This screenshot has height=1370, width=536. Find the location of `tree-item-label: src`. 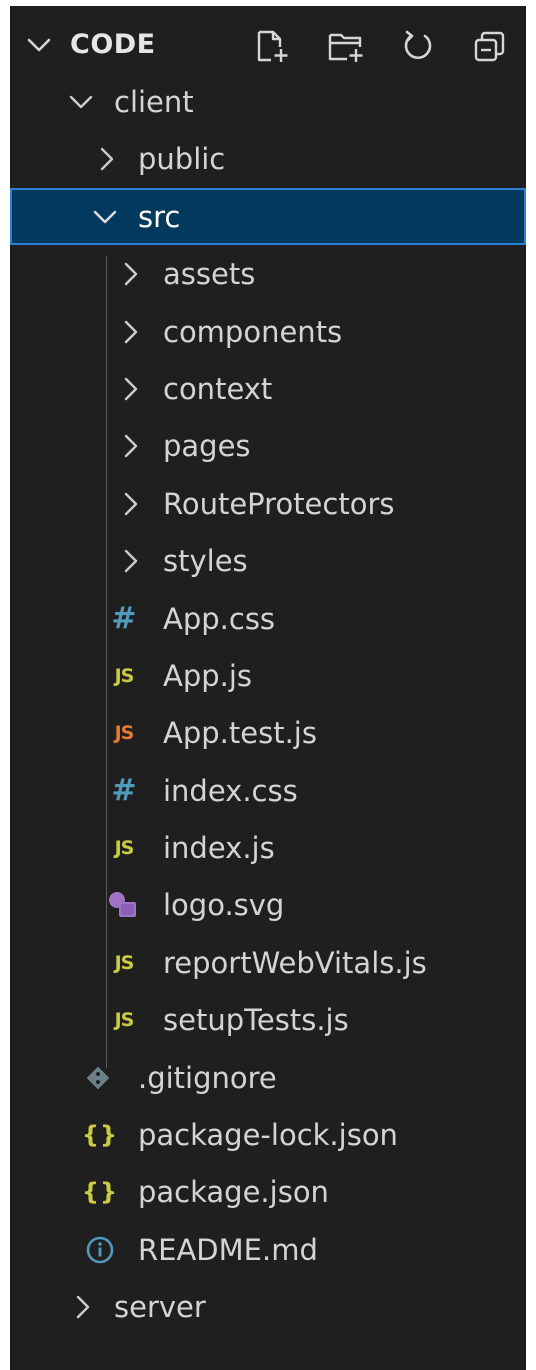

tree-item-label: src is located at coordinates (159, 216).